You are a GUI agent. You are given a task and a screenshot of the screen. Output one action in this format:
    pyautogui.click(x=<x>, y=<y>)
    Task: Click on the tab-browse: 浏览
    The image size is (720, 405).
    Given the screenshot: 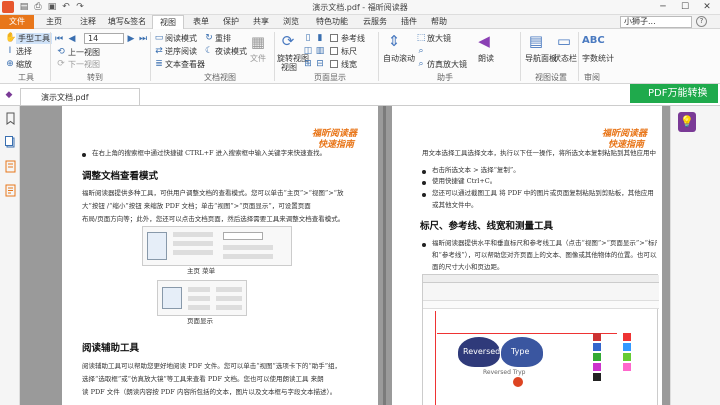 What is the action you would take?
    pyautogui.click(x=291, y=22)
    